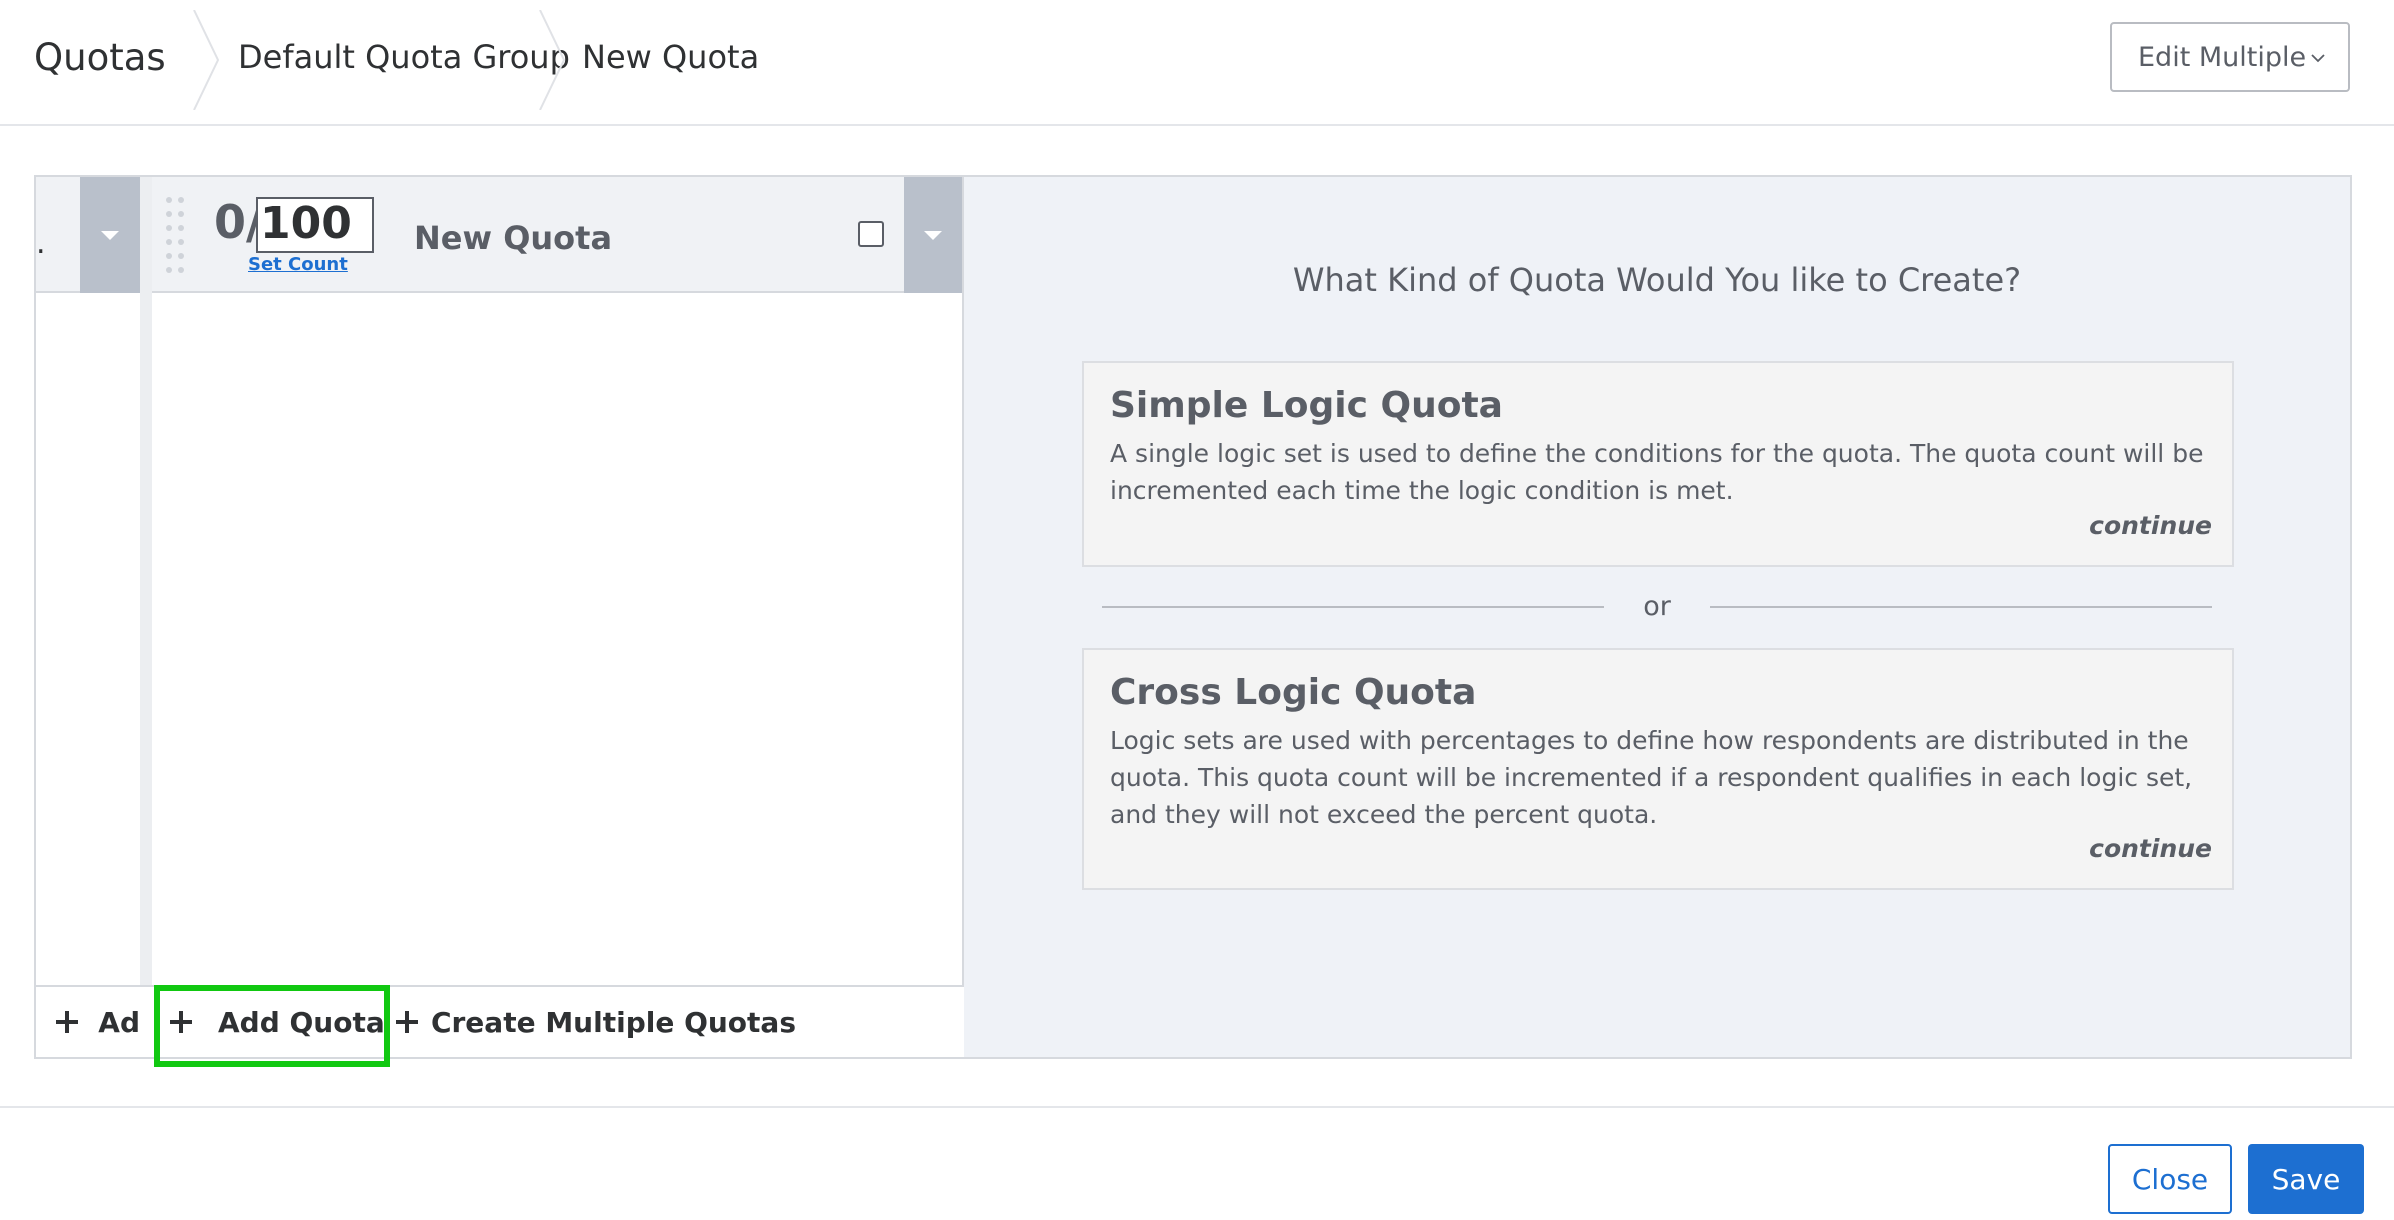  Describe the element at coordinates (513, 238) in the screenshot. I see `quota-name: New Quota` at that location.